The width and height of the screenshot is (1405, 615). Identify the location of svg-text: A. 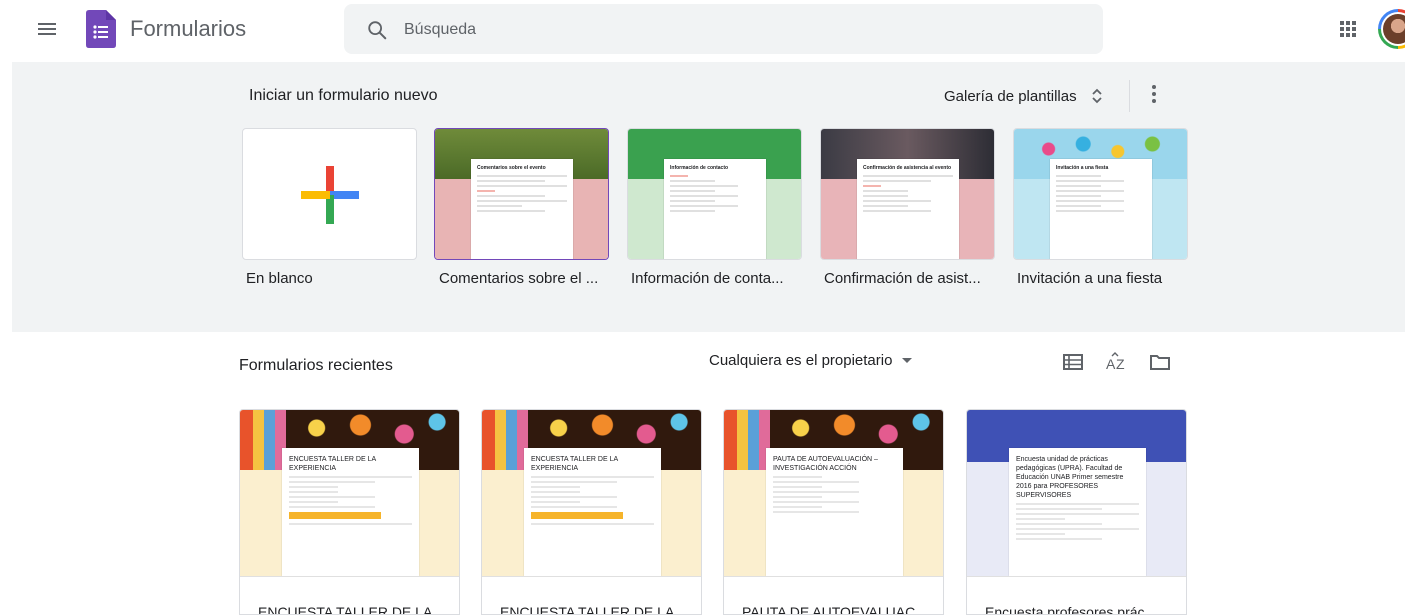
(1111, 364).